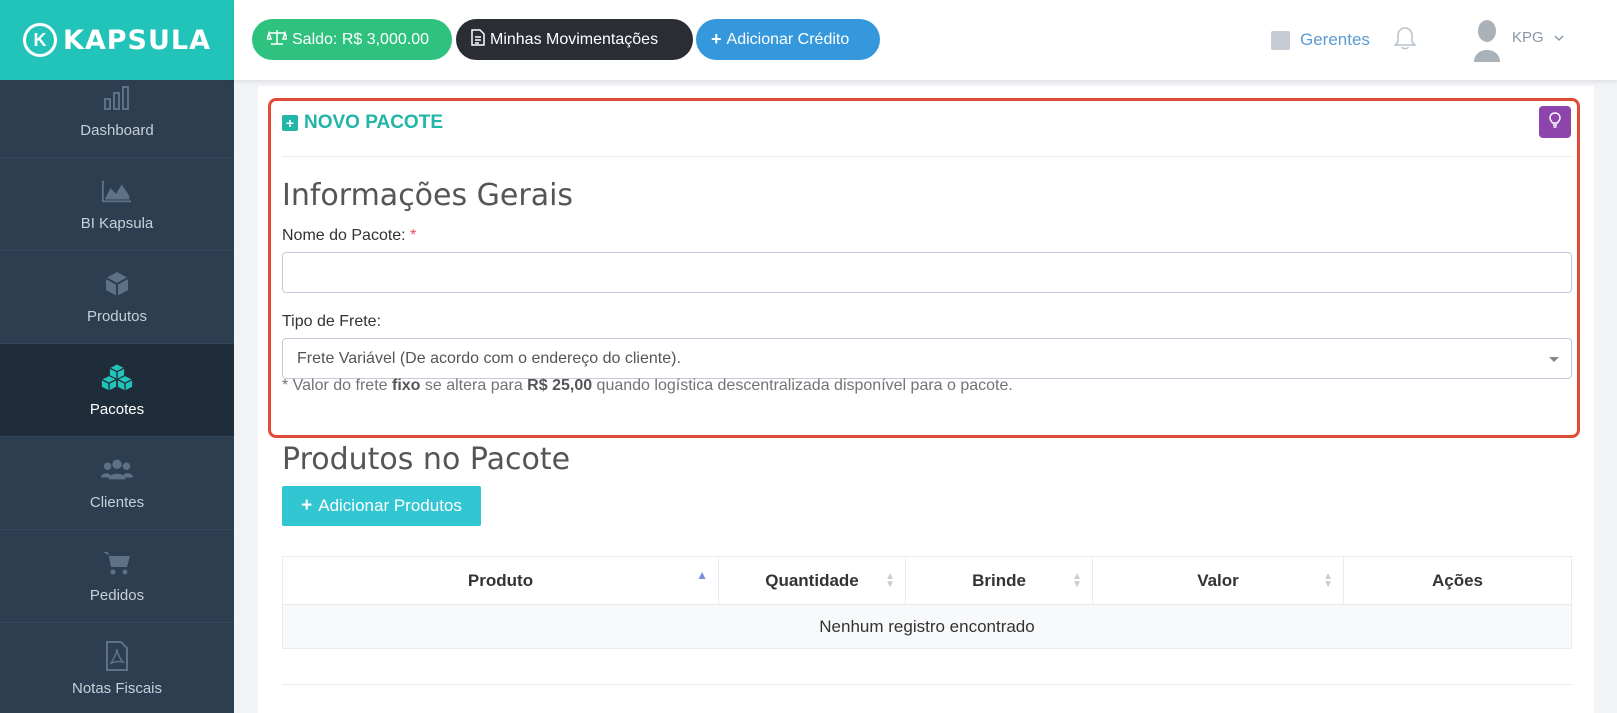  What do you see at coordinates (337, 385) in the screenshot?
I see `note-prefix: * Valor do frete` at bounding box center [337, 385].